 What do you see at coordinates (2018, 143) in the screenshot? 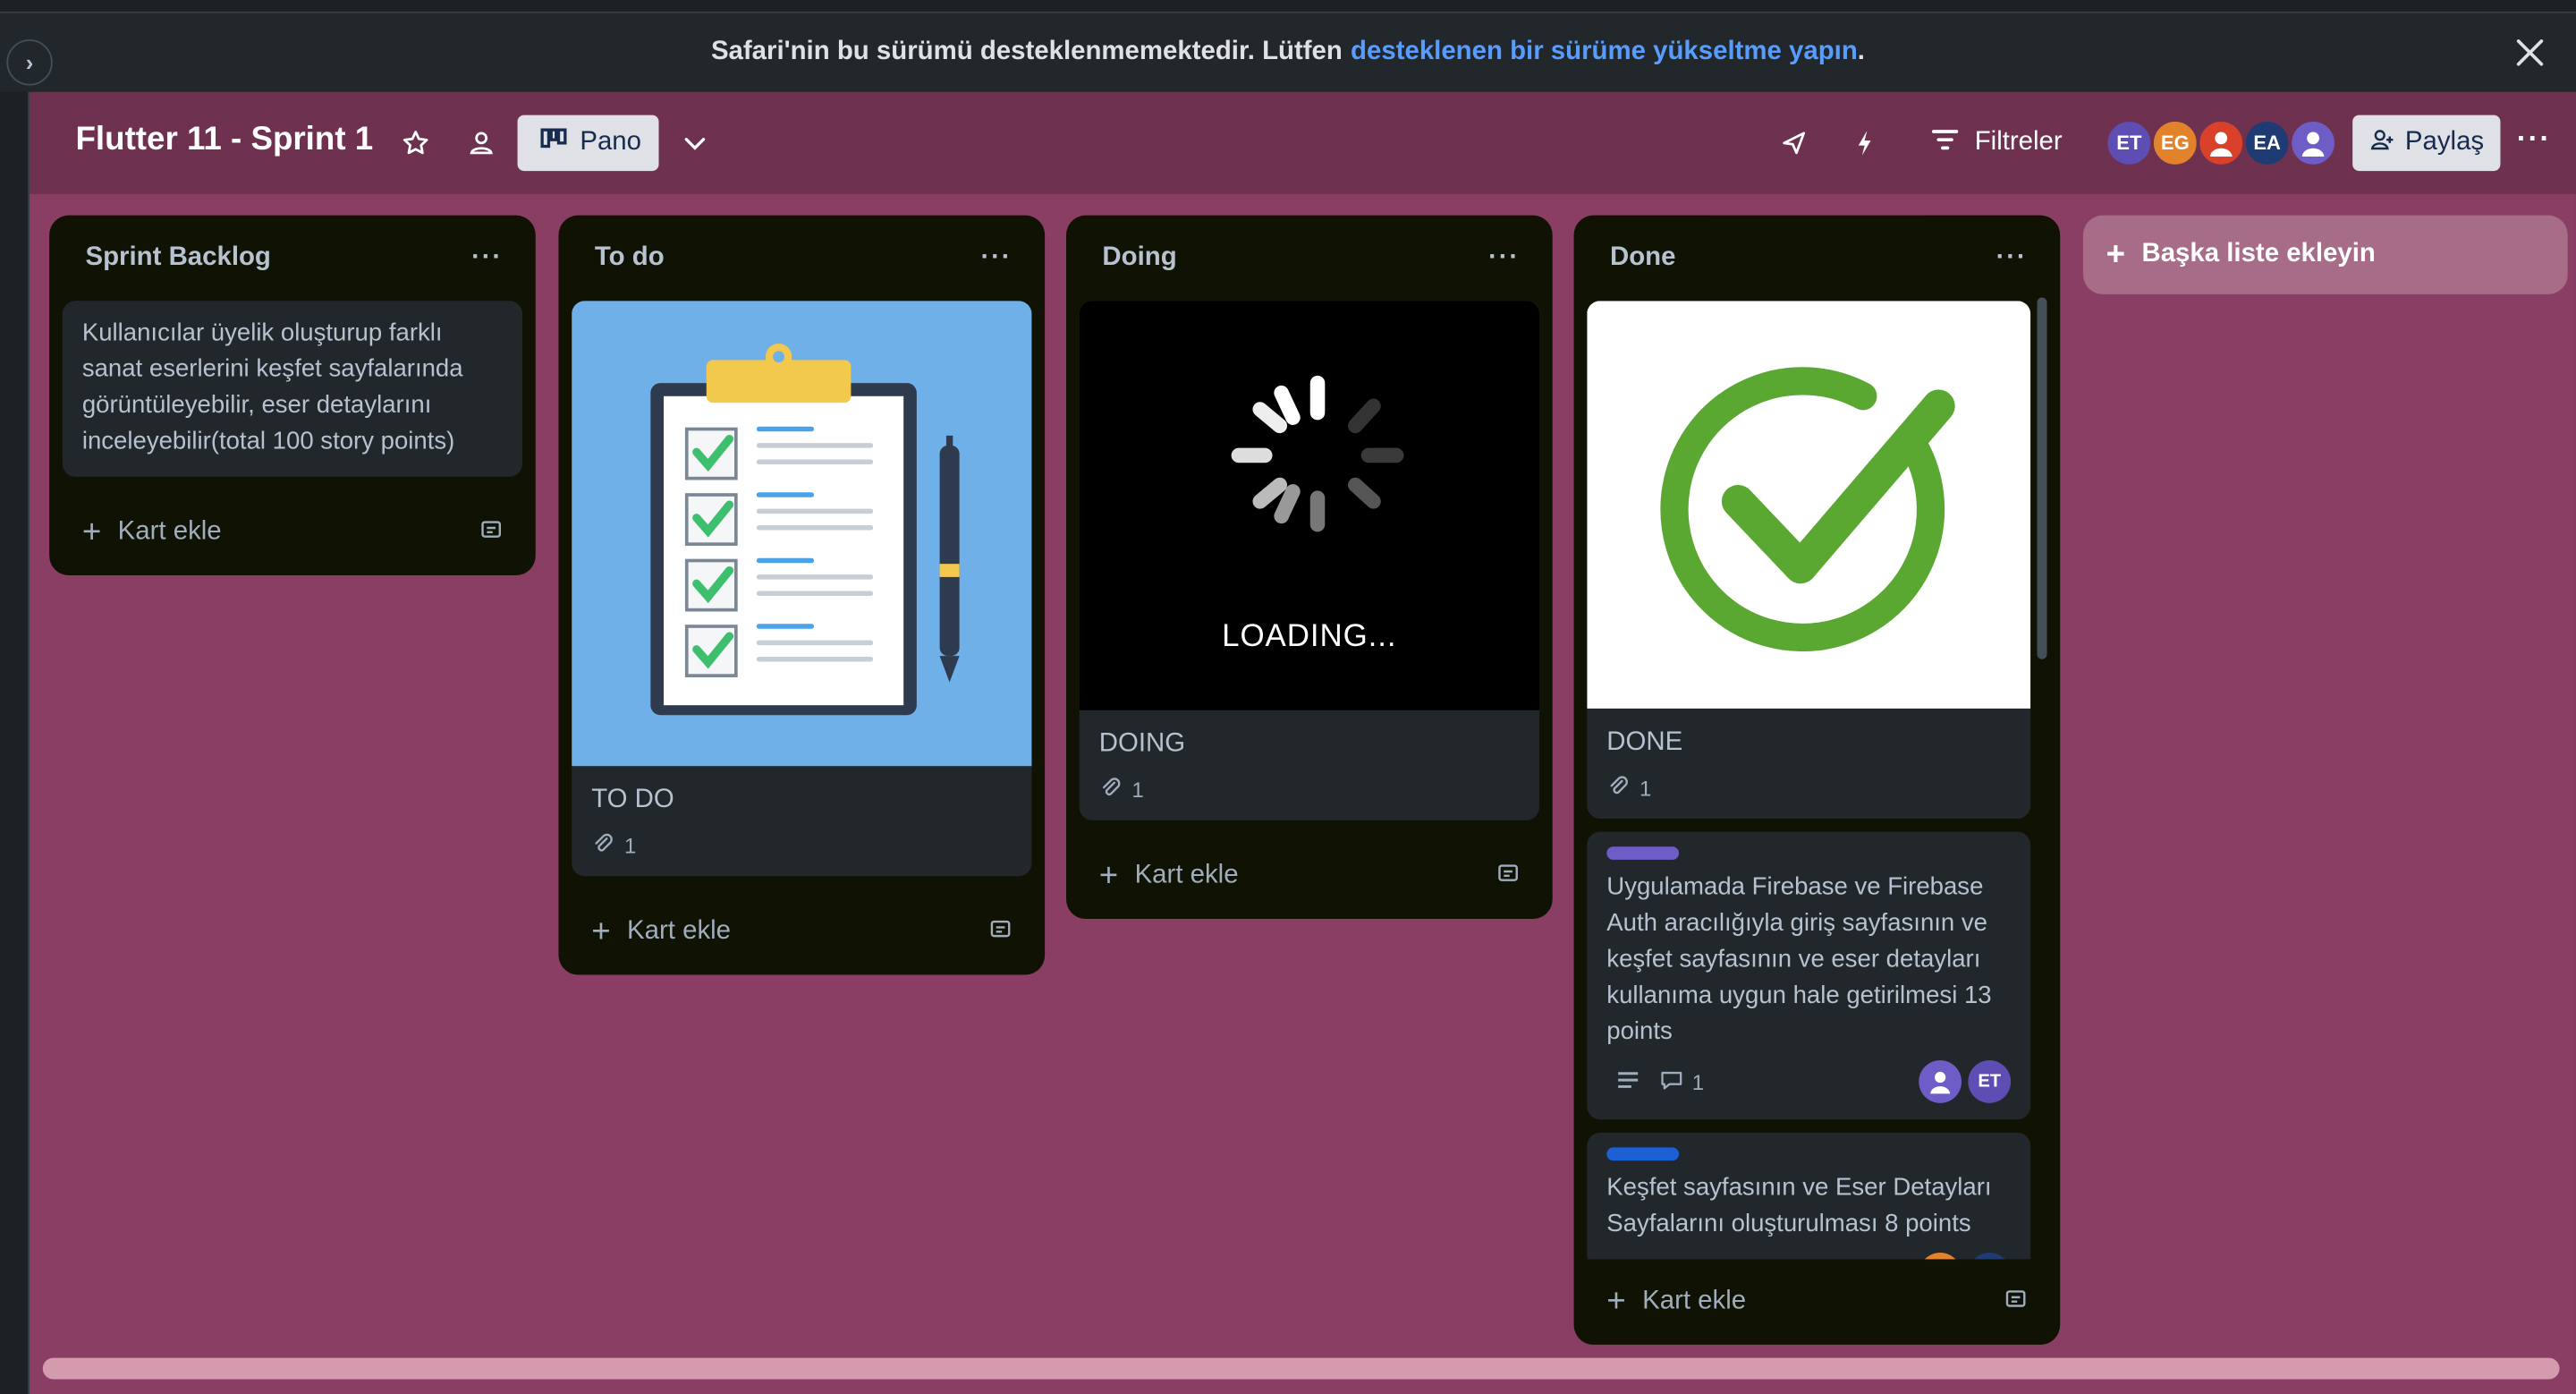
I see `filters-label: Filtreler` at bounding box center [2018, 143].